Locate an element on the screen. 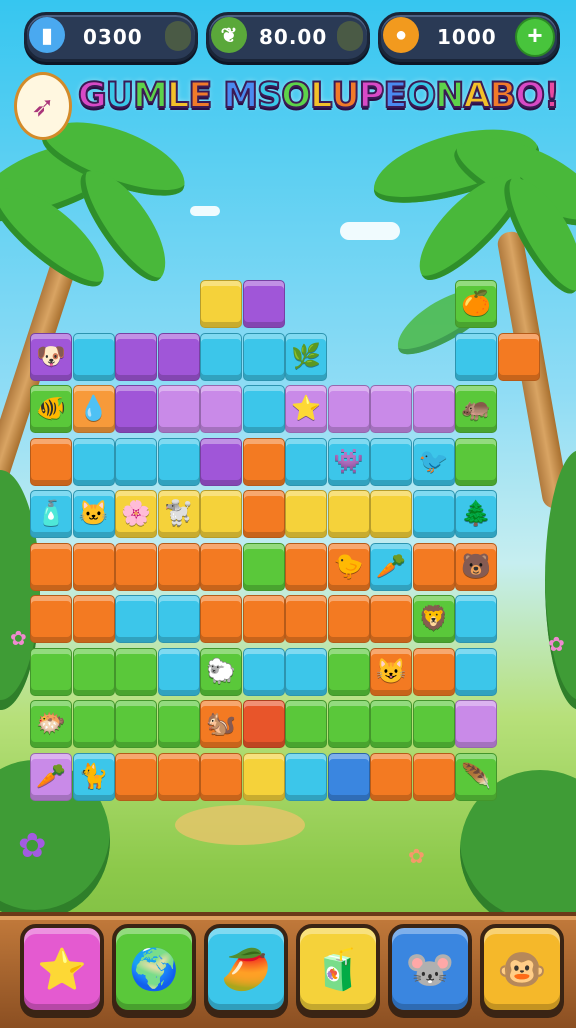  box-booster-button: 🧃 is located at coordinates (338, 969).